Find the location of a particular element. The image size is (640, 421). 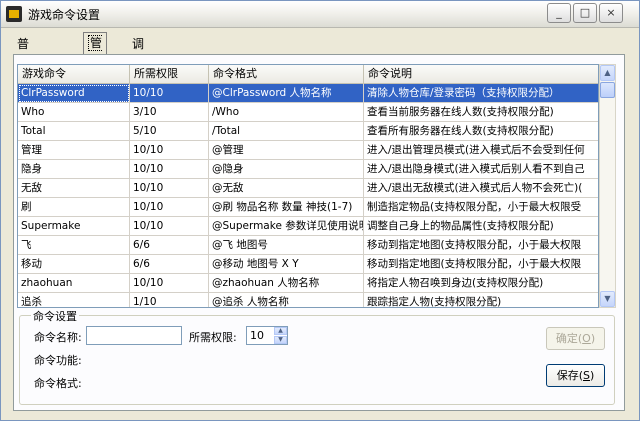

cell-command: ClrPassword is located at coordinates (74, 93).